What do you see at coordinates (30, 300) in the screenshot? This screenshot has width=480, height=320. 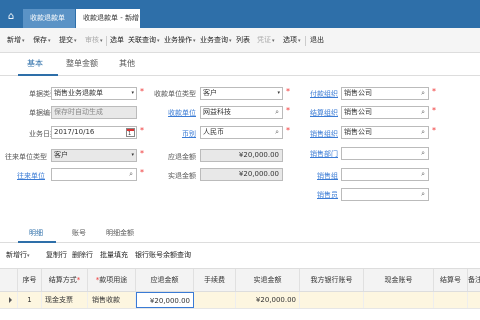 I see `cell-seq: 1` at bounding box center [30, 300].